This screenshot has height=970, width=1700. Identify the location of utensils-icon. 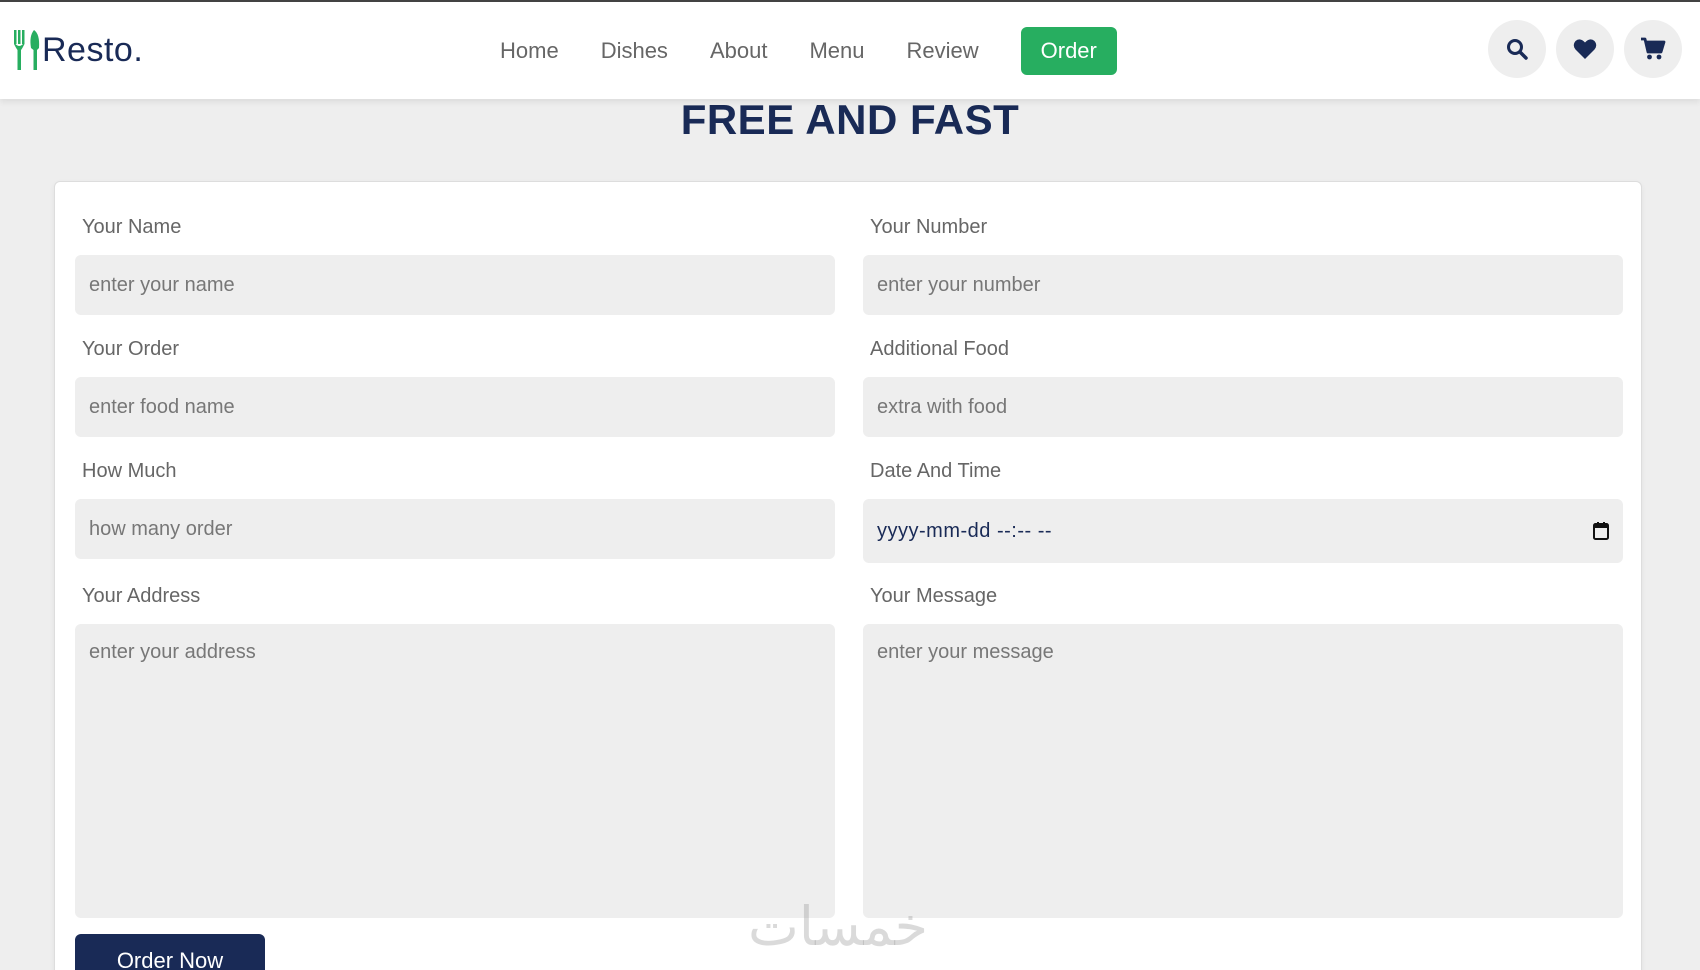
(27, 50).